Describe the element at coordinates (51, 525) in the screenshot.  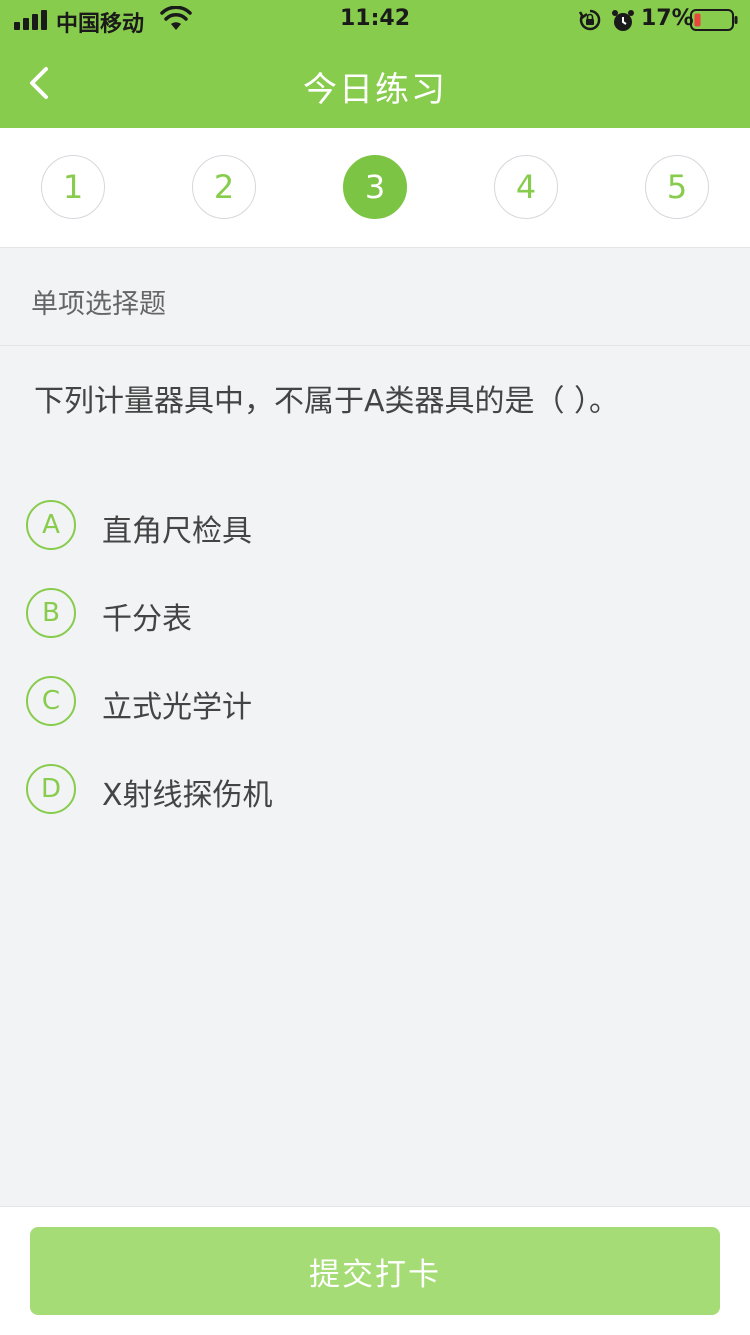
I see `option-letter: A` at that location.